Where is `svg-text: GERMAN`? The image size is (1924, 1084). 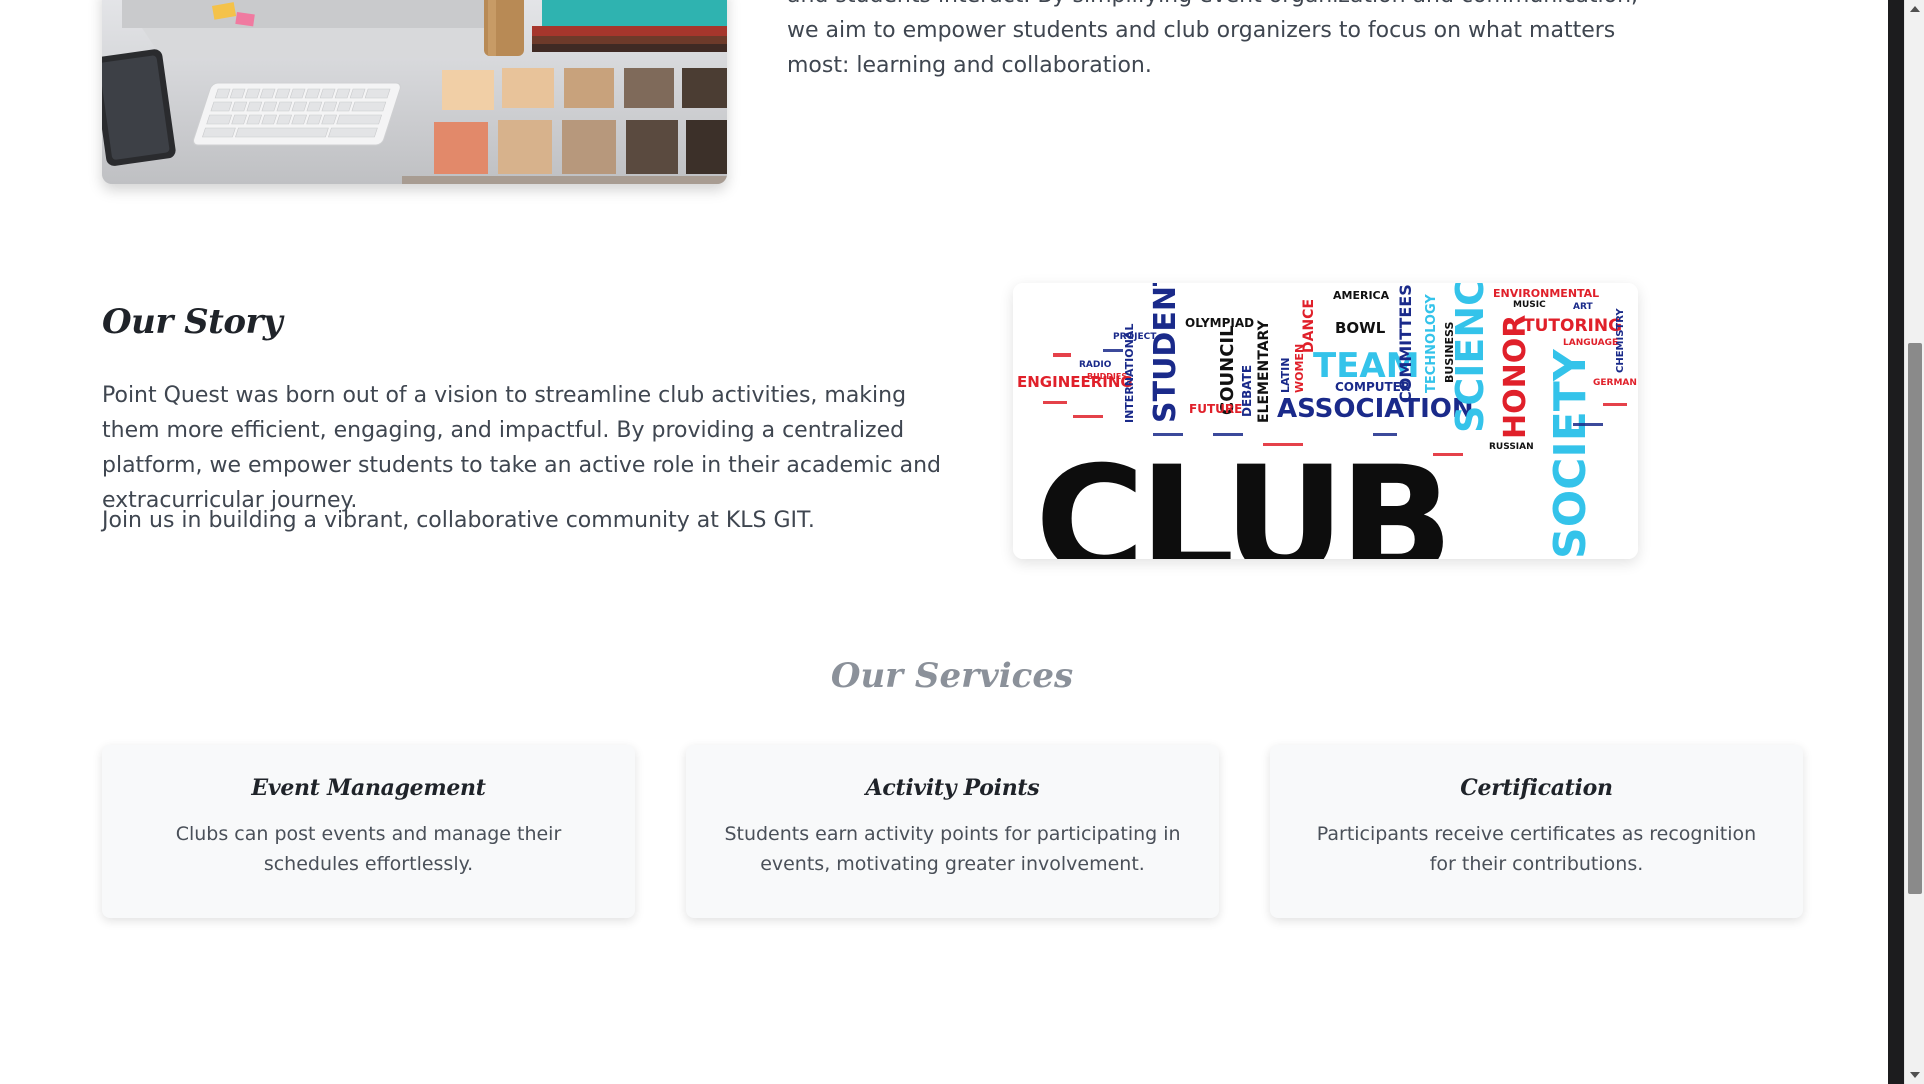
svg-text: GERMAN is located at coordinates (1615, 383).